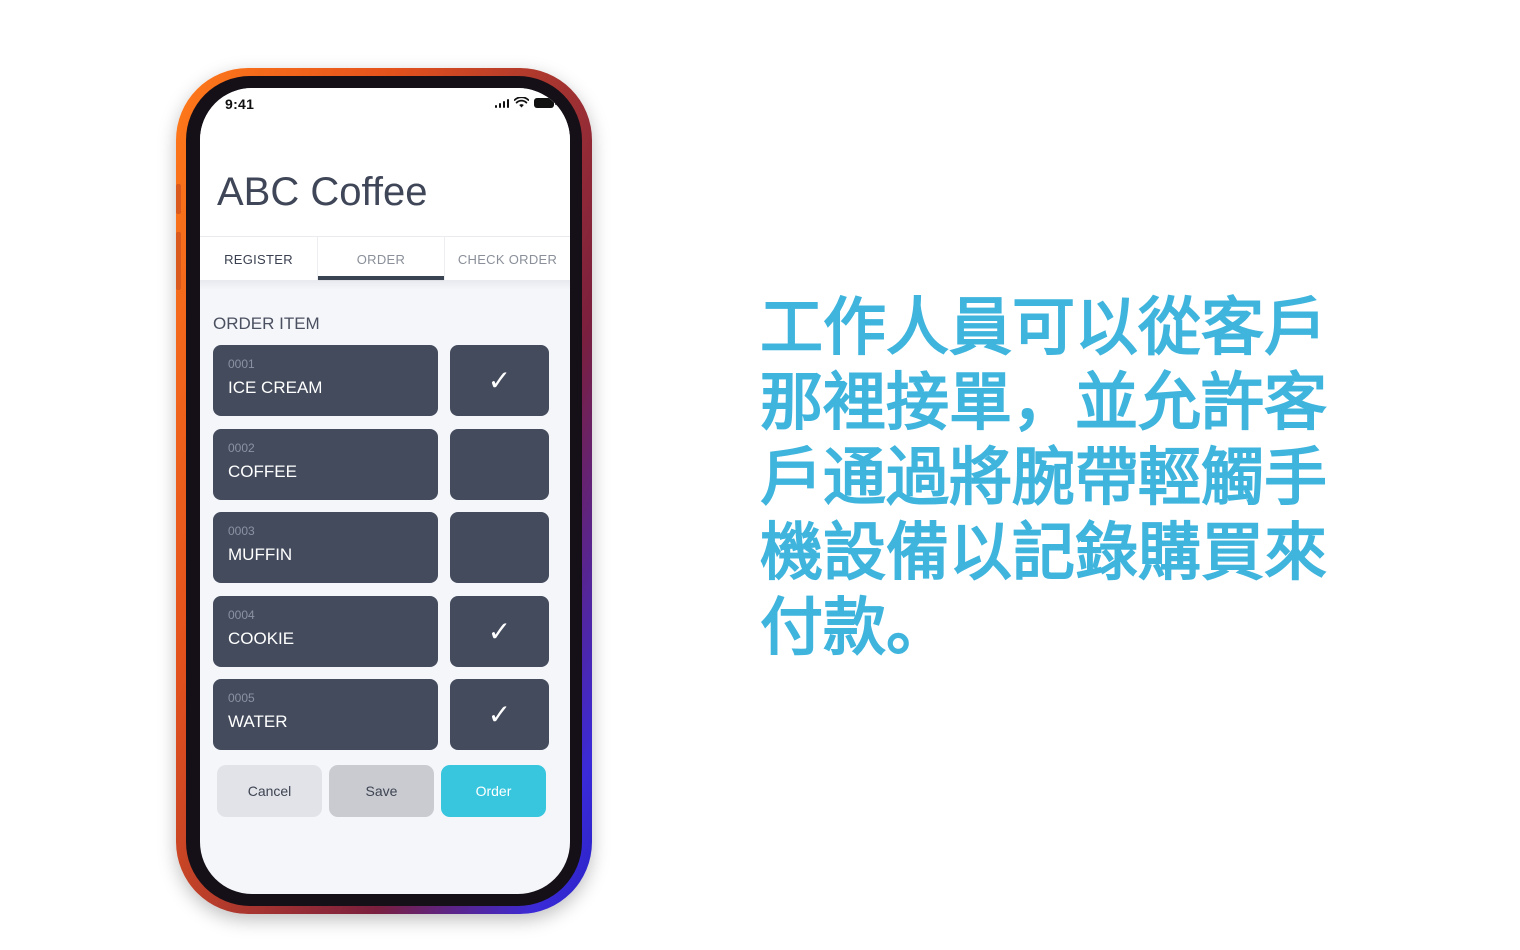 Image resolution: width=1520 pixels, height=950 pixels. What do you see at coordinates (258, 721) in the screenshot?
I see `item-name: WATER` at bounding box center [258, 721].